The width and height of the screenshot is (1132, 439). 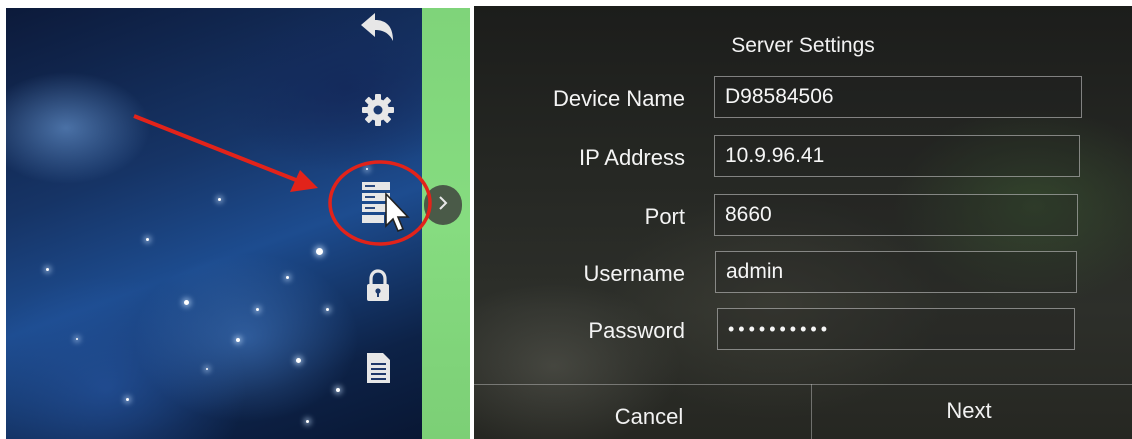 What do you see at coordinates (811, 411) in the screenshot?
I see `button-separator` at bounding box center [811, 411].